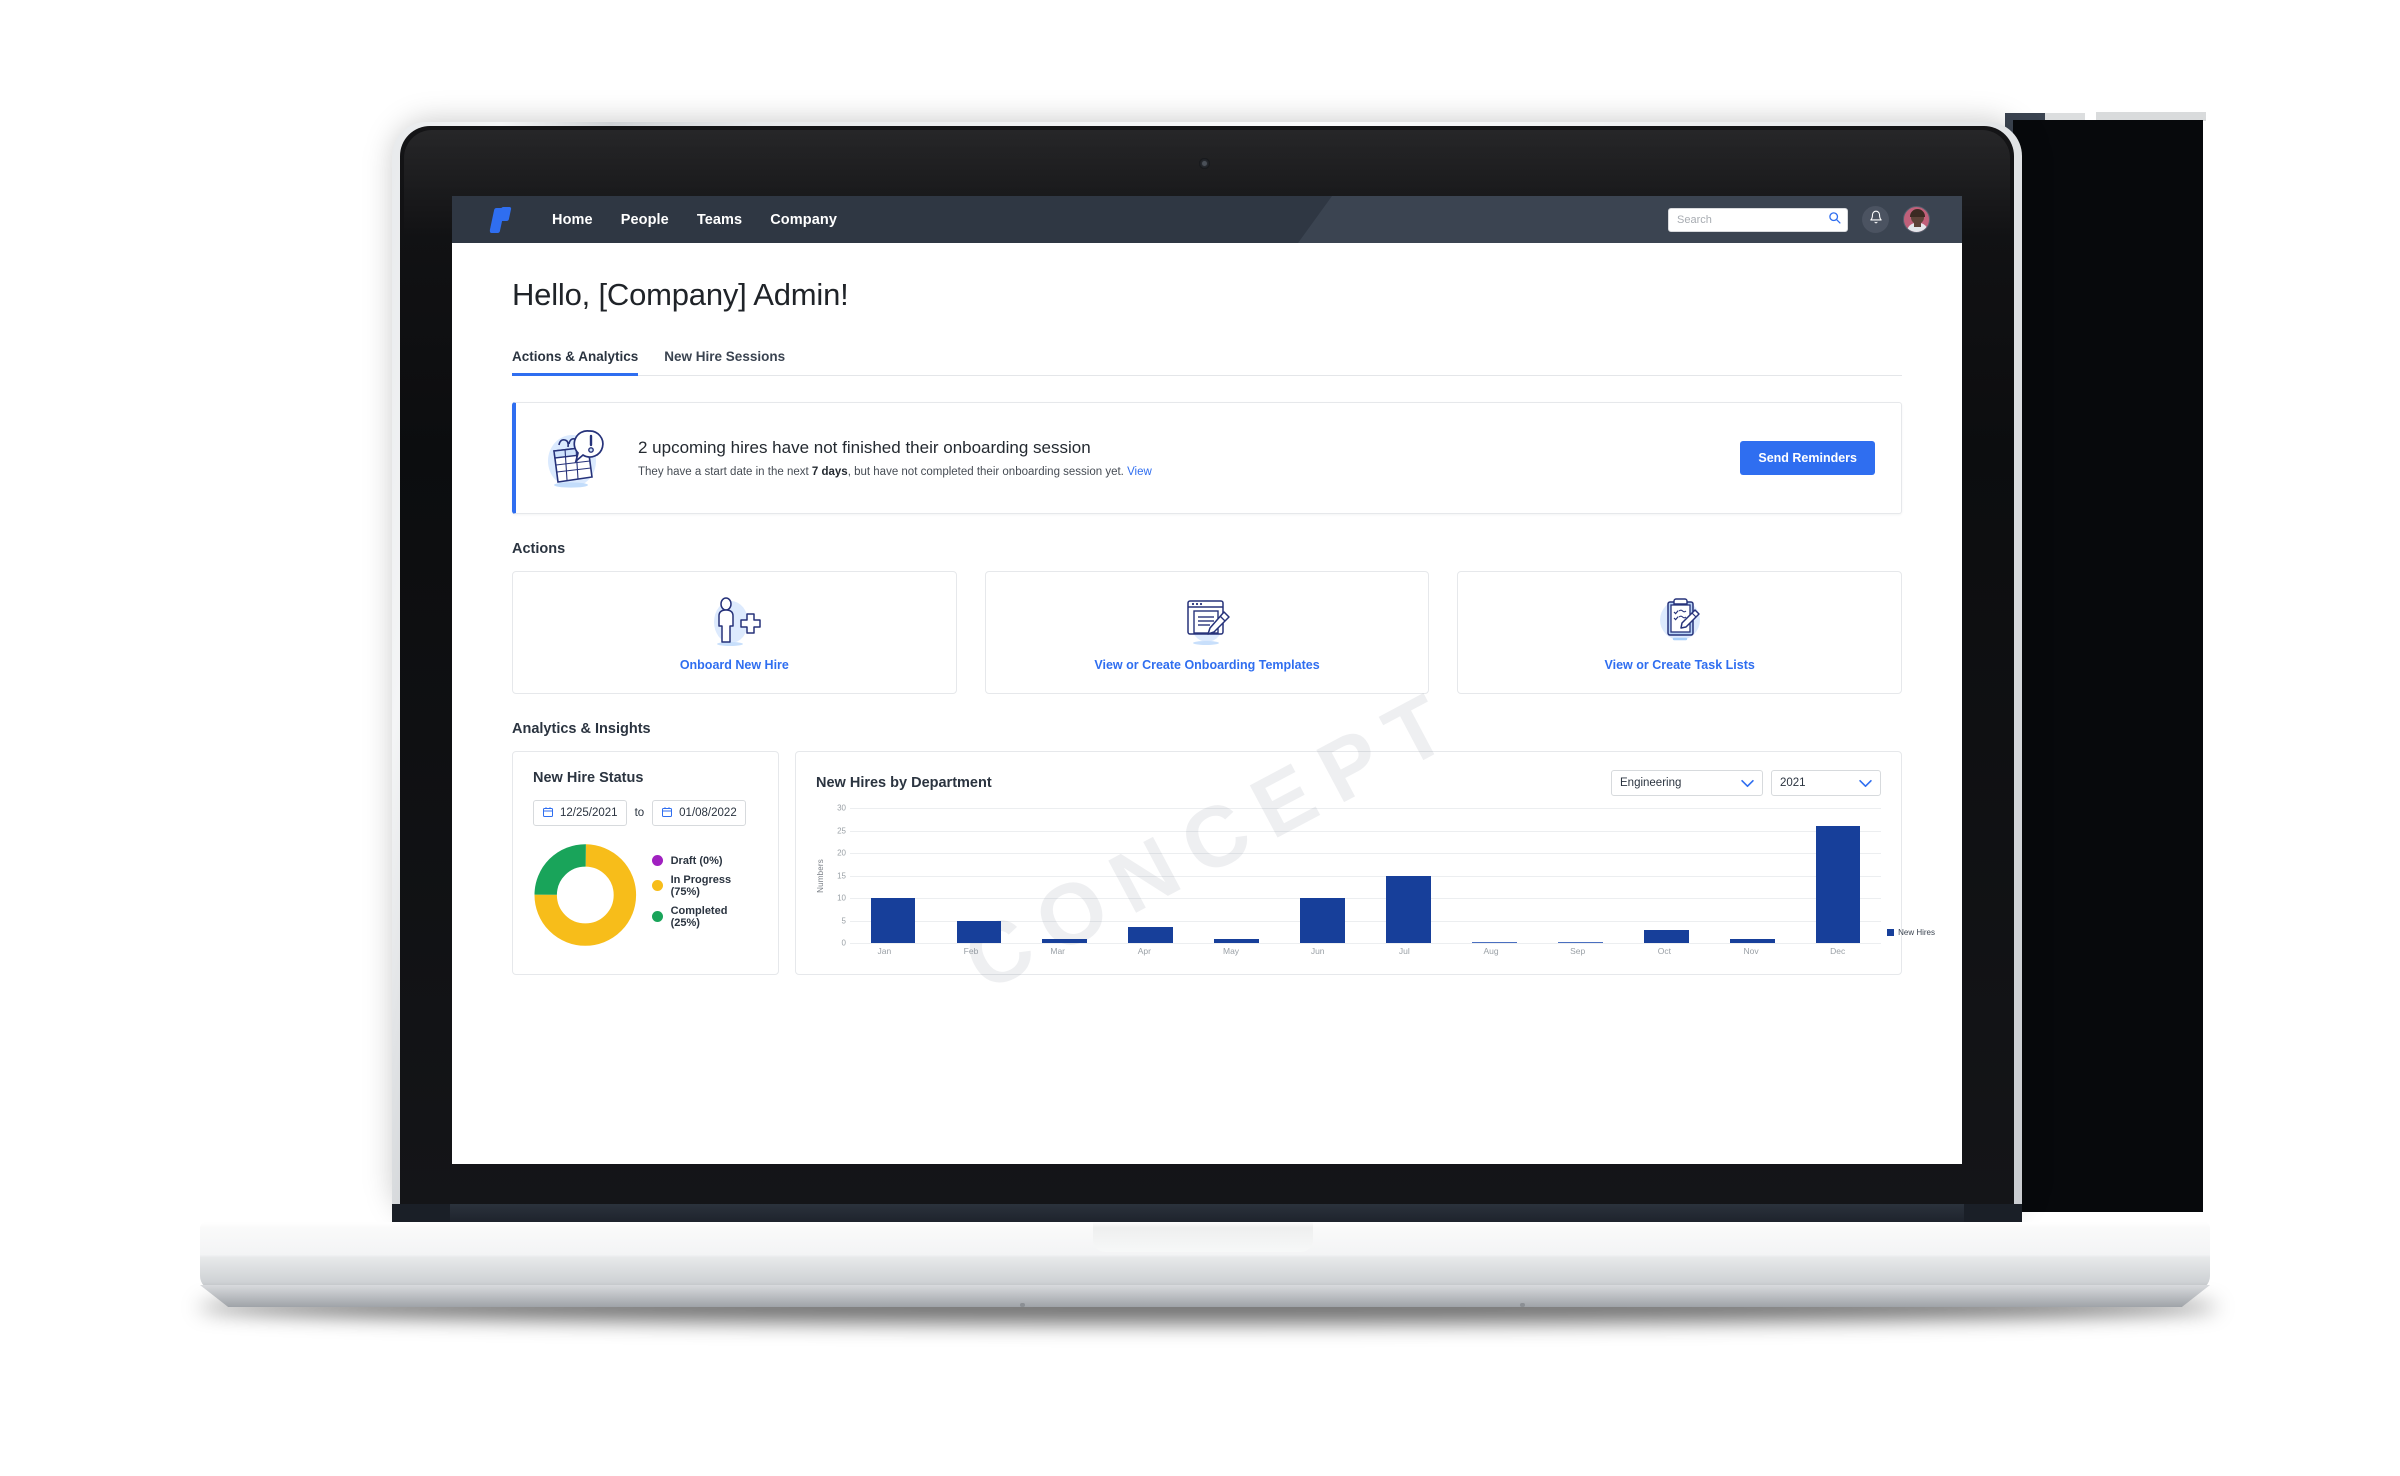  I want to click on date-range-row: 12/25/2021 to 01/08/2022, so click(645, 813).